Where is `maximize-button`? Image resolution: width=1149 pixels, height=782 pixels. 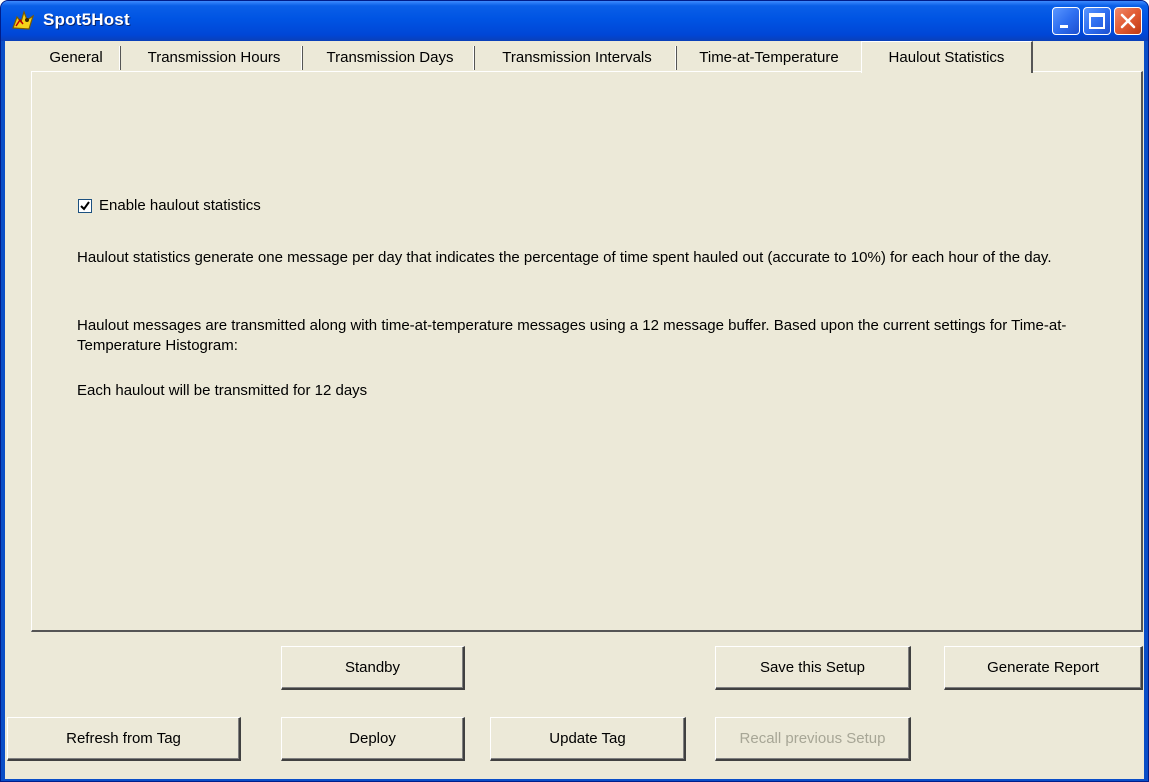 maximize-button is located at coordinates (1097, 21).